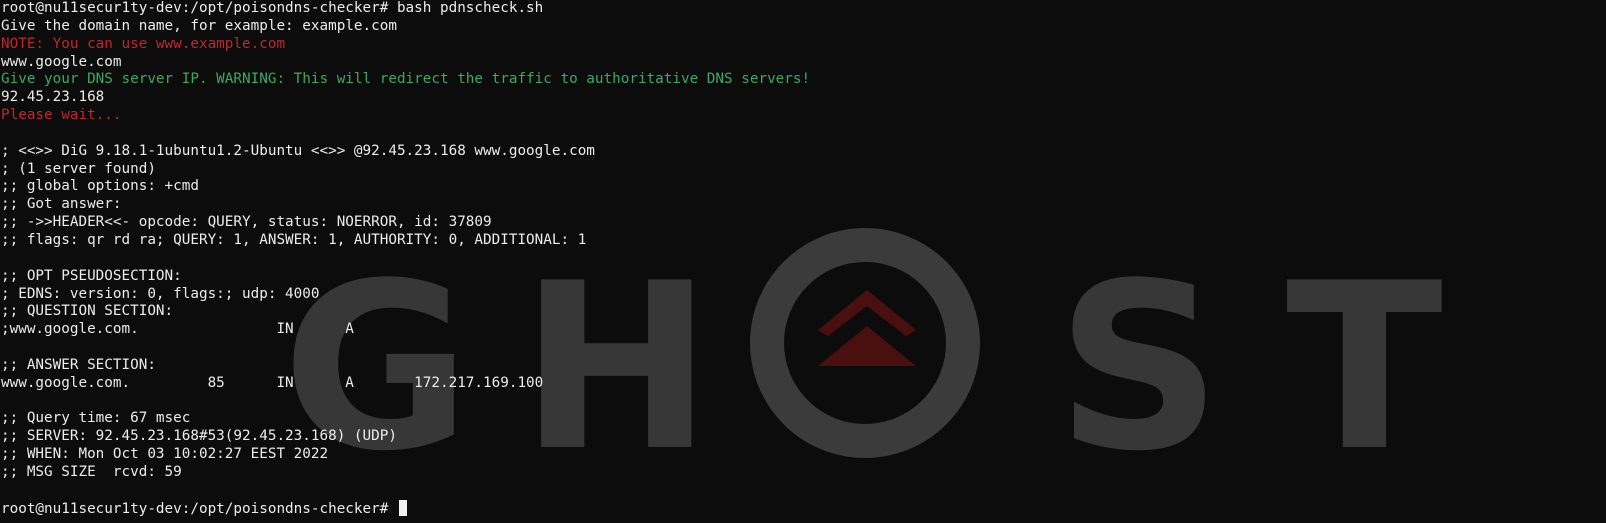 This screenshot has width=1606, height=523. I want to click on terminal-line: ;; global options: +cmd, so click(405, 187).